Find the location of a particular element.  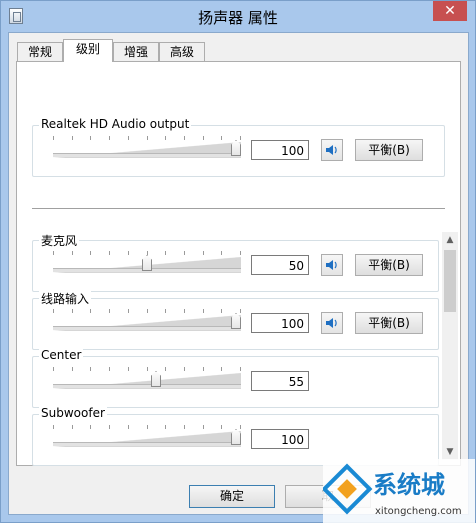

channel-label: Center is located at coordinates (61, 355).